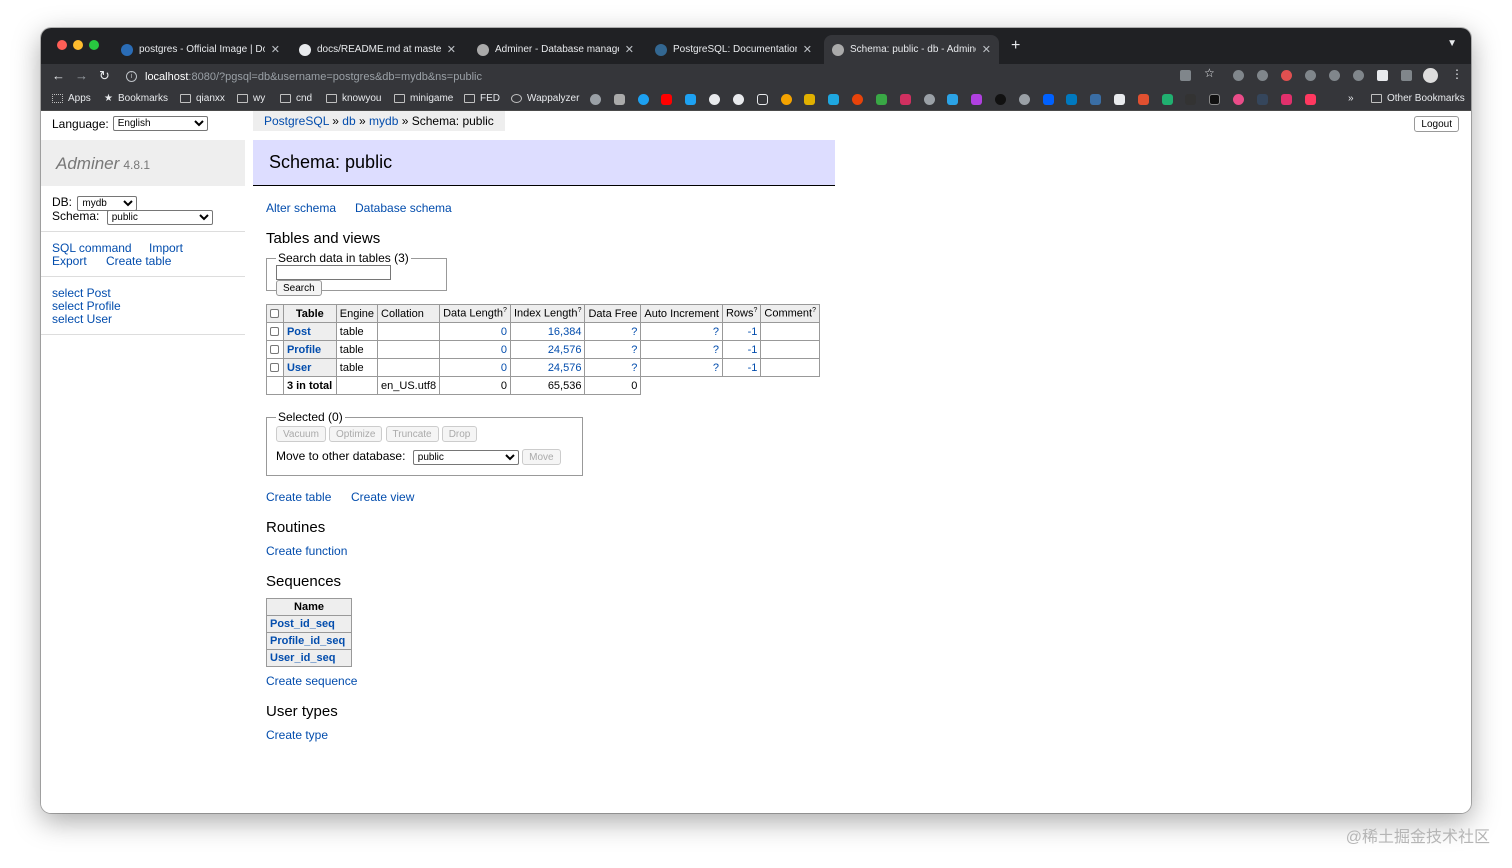 This screenshot has height=868, width=1512. Describe the element at coordinates (911, 49) in the screenshot. I see `tab-schema-public: Schema: public - db - Adminer ✕` at that location.